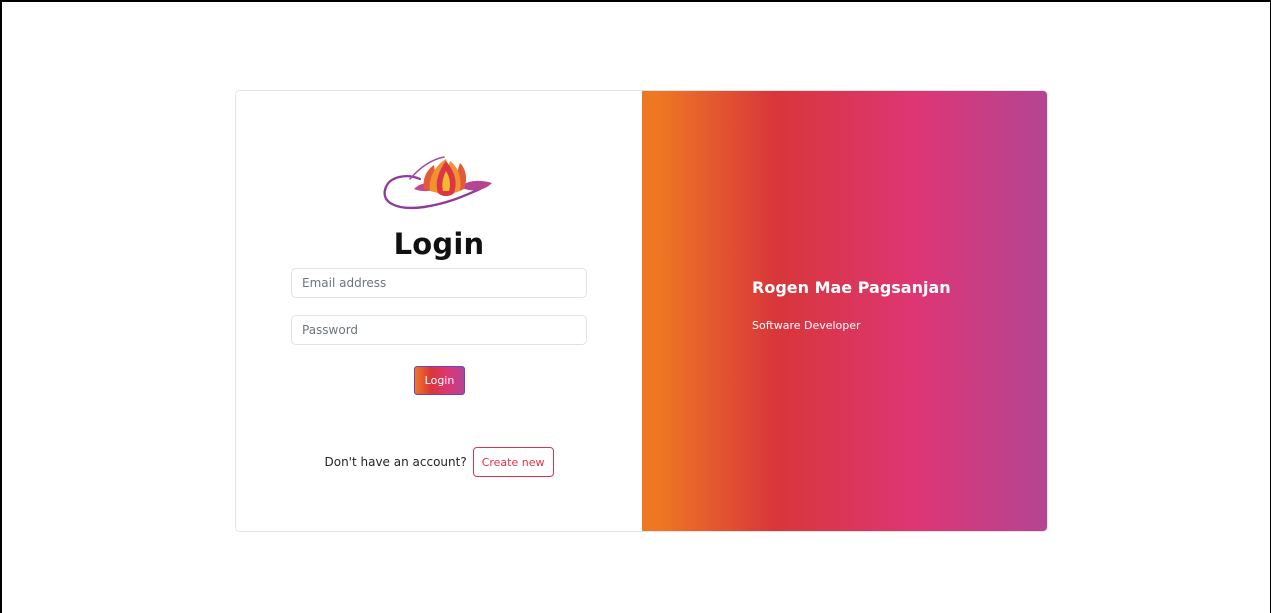 The width and height of the screenshot is (1271, 613). Describe the element at coordinates (437, 183) in the screenshot. I see `lotus-logo-icon` at that location.